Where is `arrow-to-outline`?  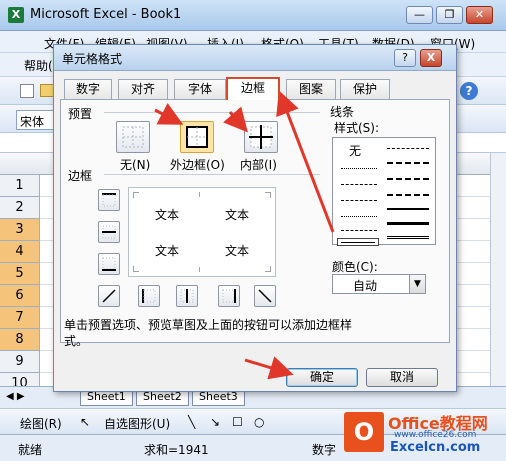
arrow-to-outline is located at coordinates (169, 114).